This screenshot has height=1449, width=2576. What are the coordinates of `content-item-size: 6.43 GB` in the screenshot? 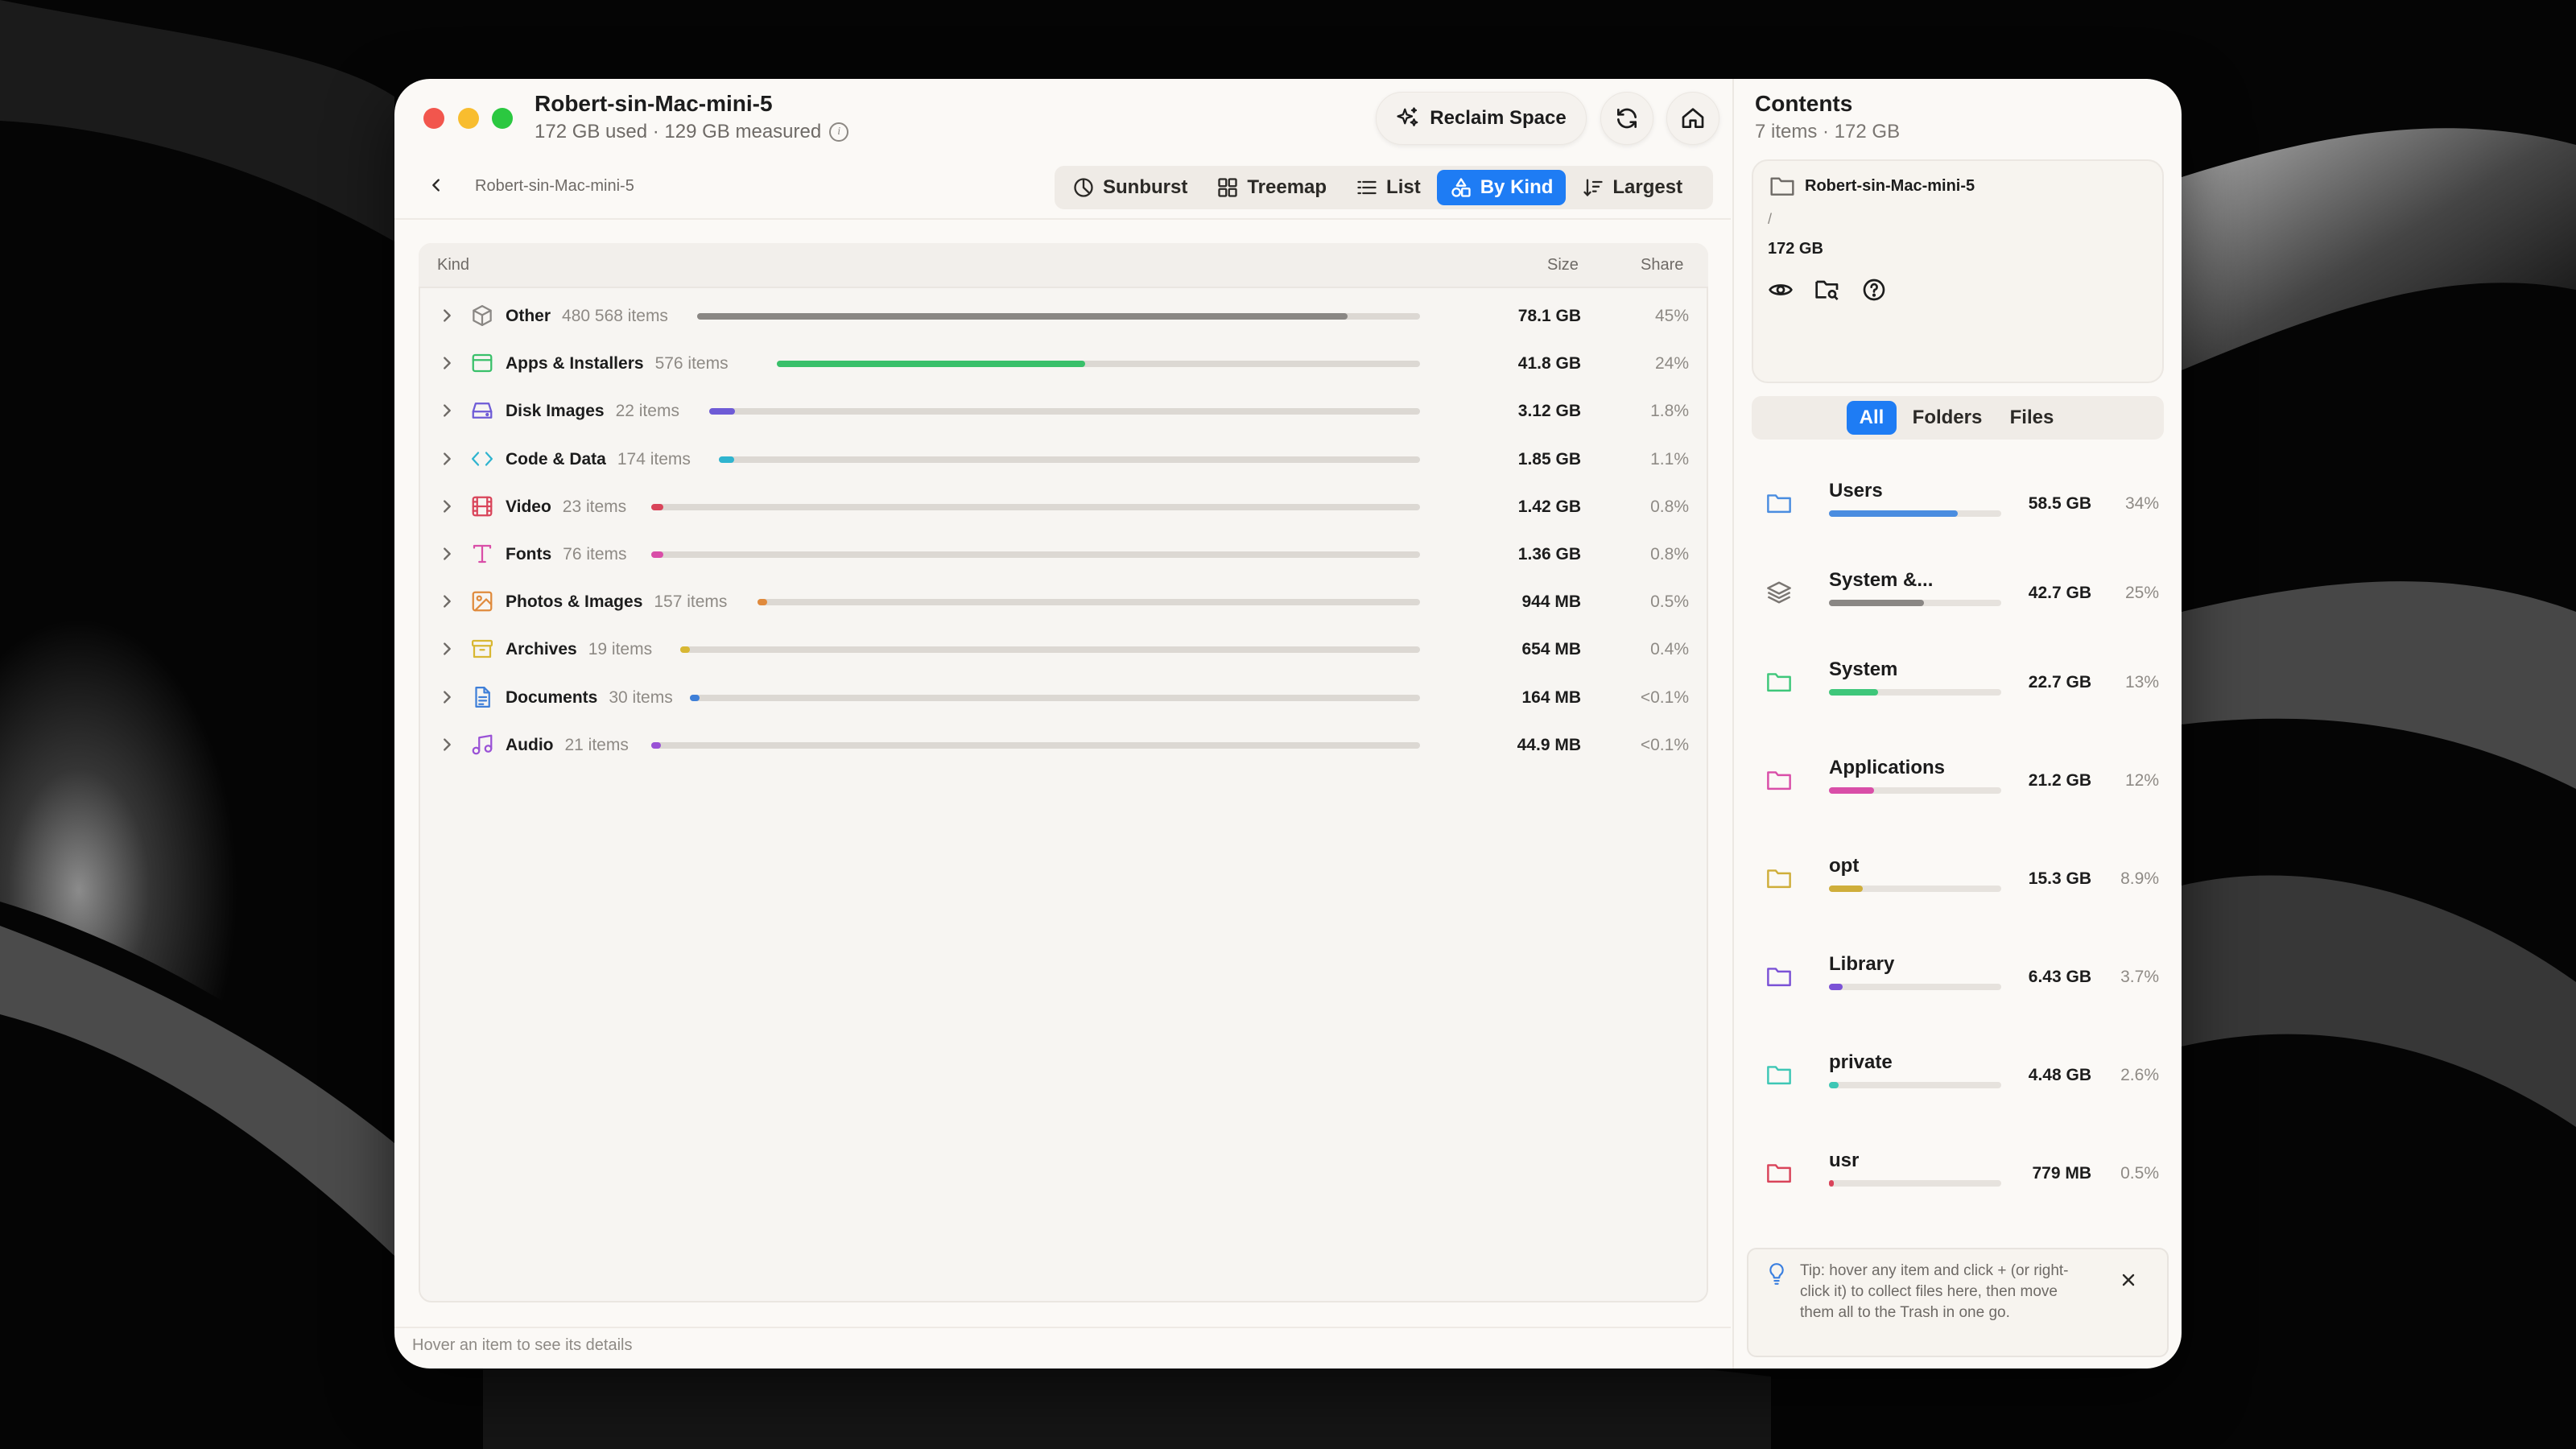 It's located at (2059, 977).